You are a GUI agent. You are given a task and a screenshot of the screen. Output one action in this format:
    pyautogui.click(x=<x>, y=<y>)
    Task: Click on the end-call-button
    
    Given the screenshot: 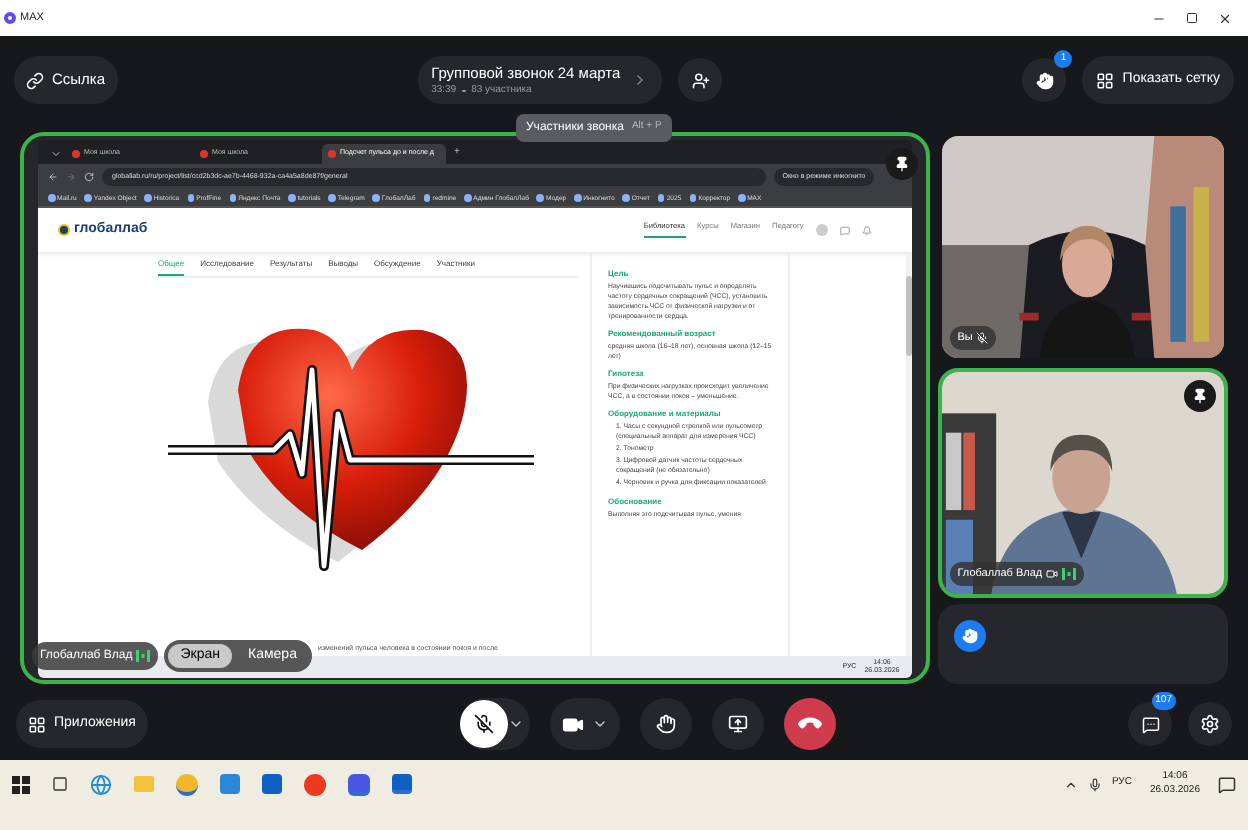 What is the action you would take?
    pyautogui.click(x=809, y=724)
    